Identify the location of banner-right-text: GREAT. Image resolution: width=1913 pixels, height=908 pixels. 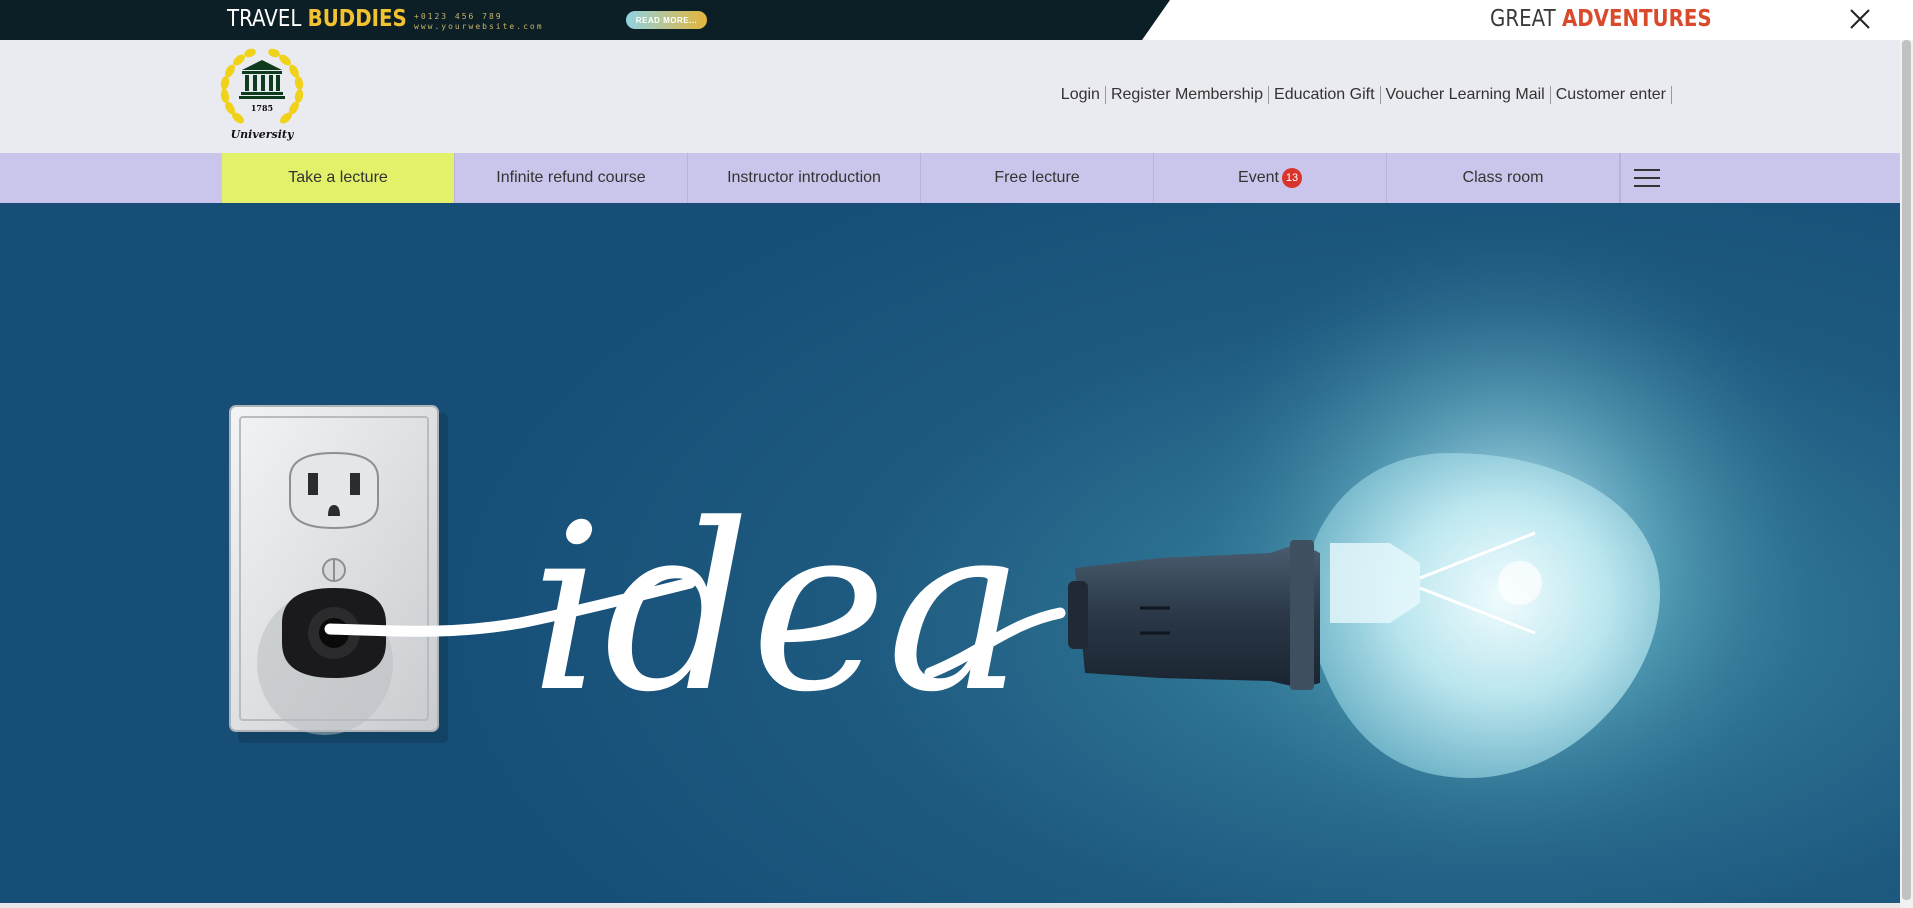
(1526, 19).